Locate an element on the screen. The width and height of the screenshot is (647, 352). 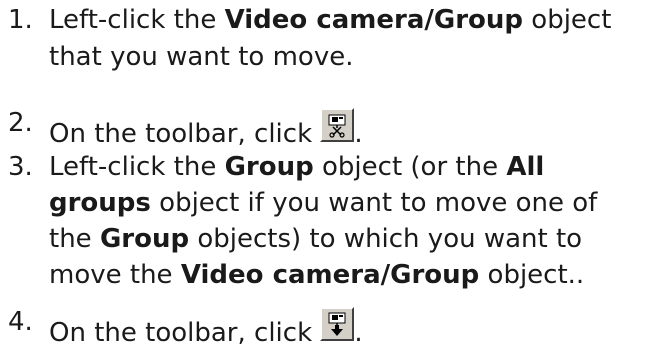
step-3-line-2: groups object if you want to move one of is located at coordinates (323, 203).